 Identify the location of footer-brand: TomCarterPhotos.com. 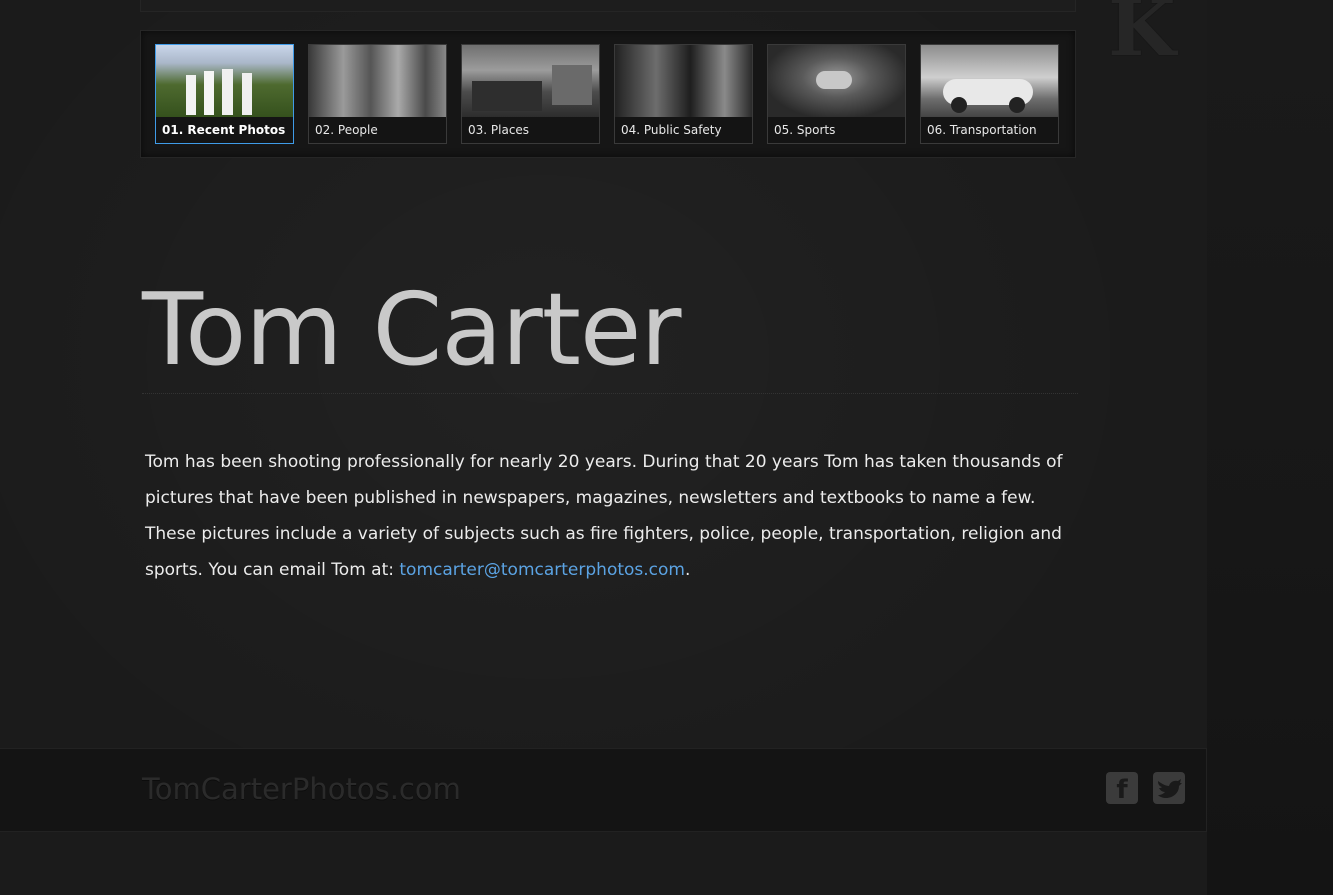
(301, 789).